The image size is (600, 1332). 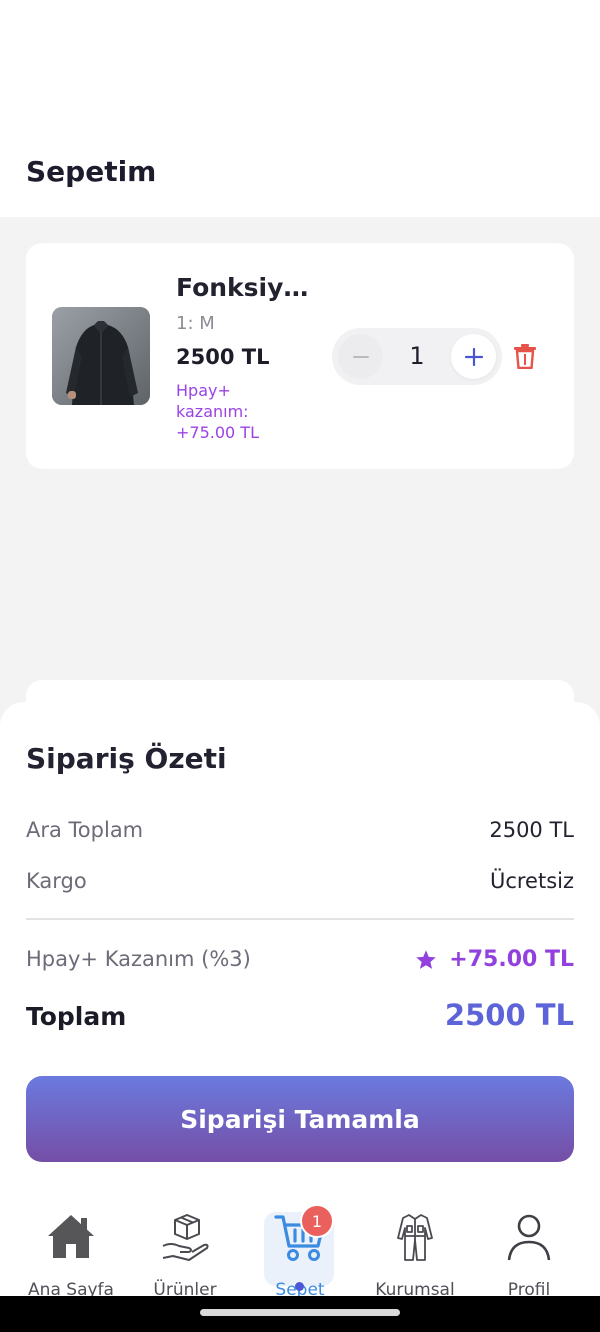 I want to click on reward-label: Hpay+ Kazanım (%3), so click(x=138, y=959).